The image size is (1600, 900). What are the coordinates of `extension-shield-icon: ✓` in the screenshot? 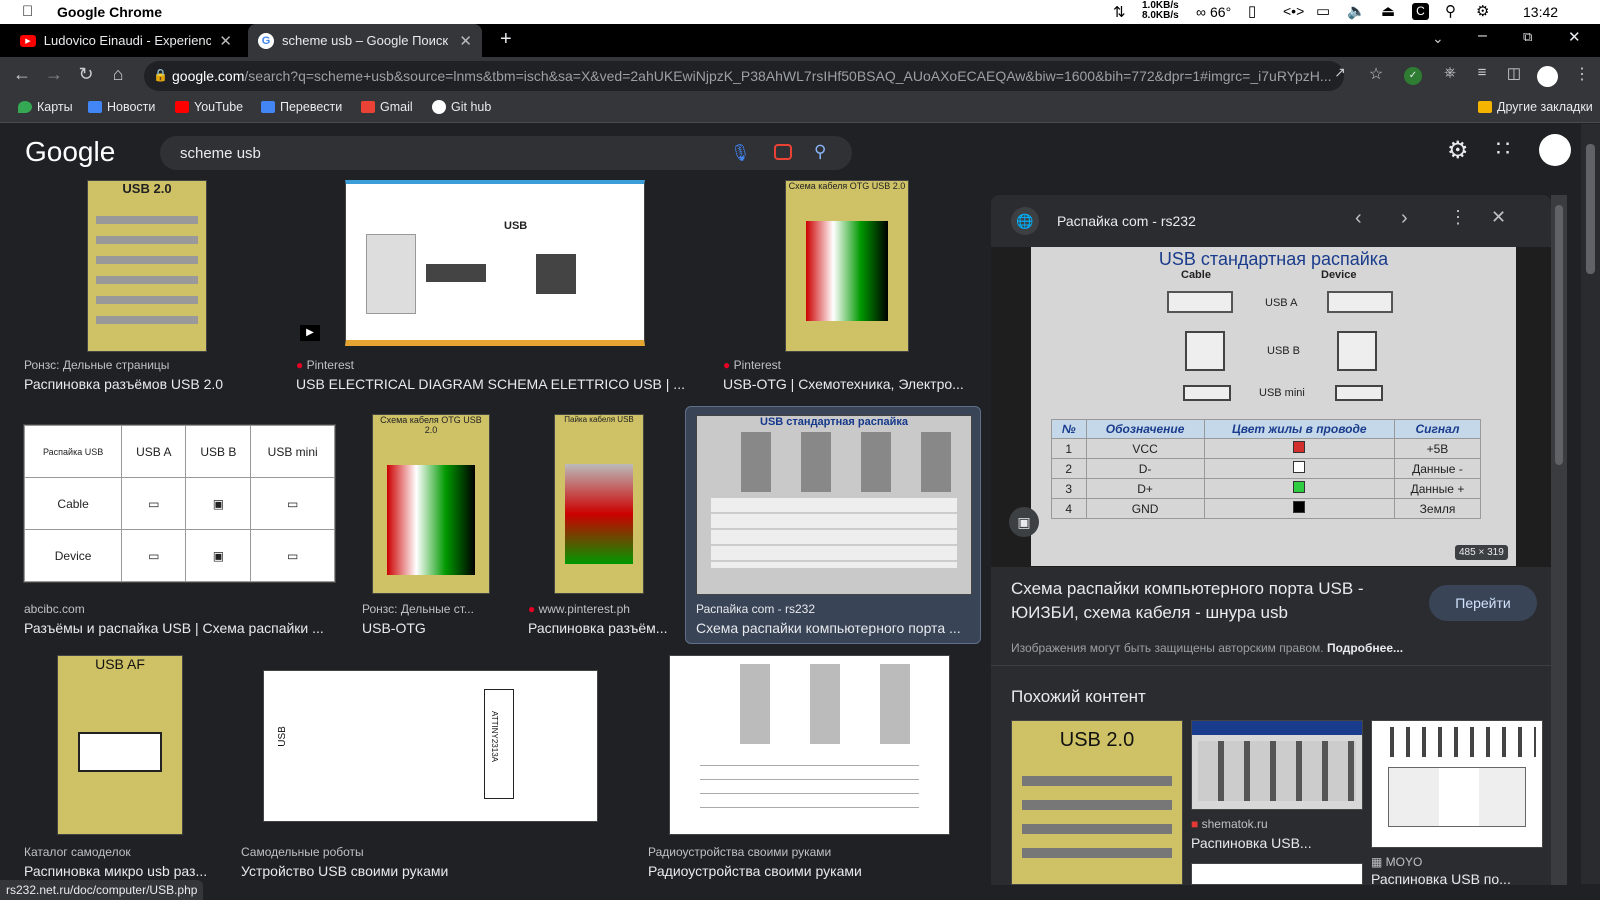 It's located at (1413, 76).